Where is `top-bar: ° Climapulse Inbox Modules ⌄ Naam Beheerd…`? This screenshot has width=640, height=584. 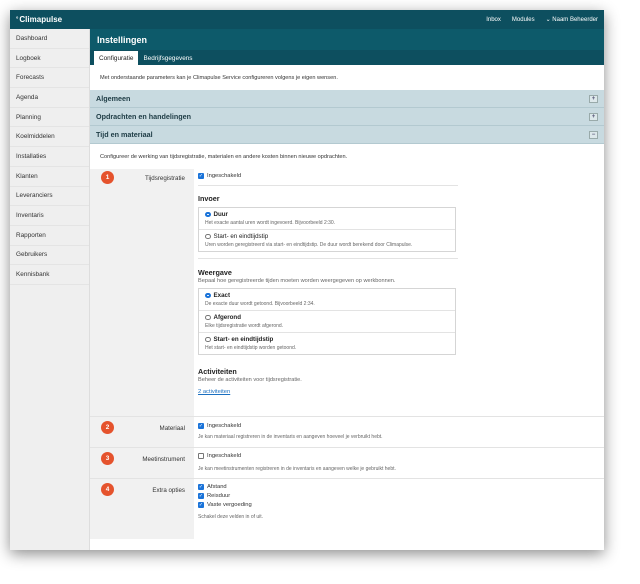
top-bar: ° Climapulse Inbox Modules ⌄ Naam Beheerd… is located at coordinates (307, 19).